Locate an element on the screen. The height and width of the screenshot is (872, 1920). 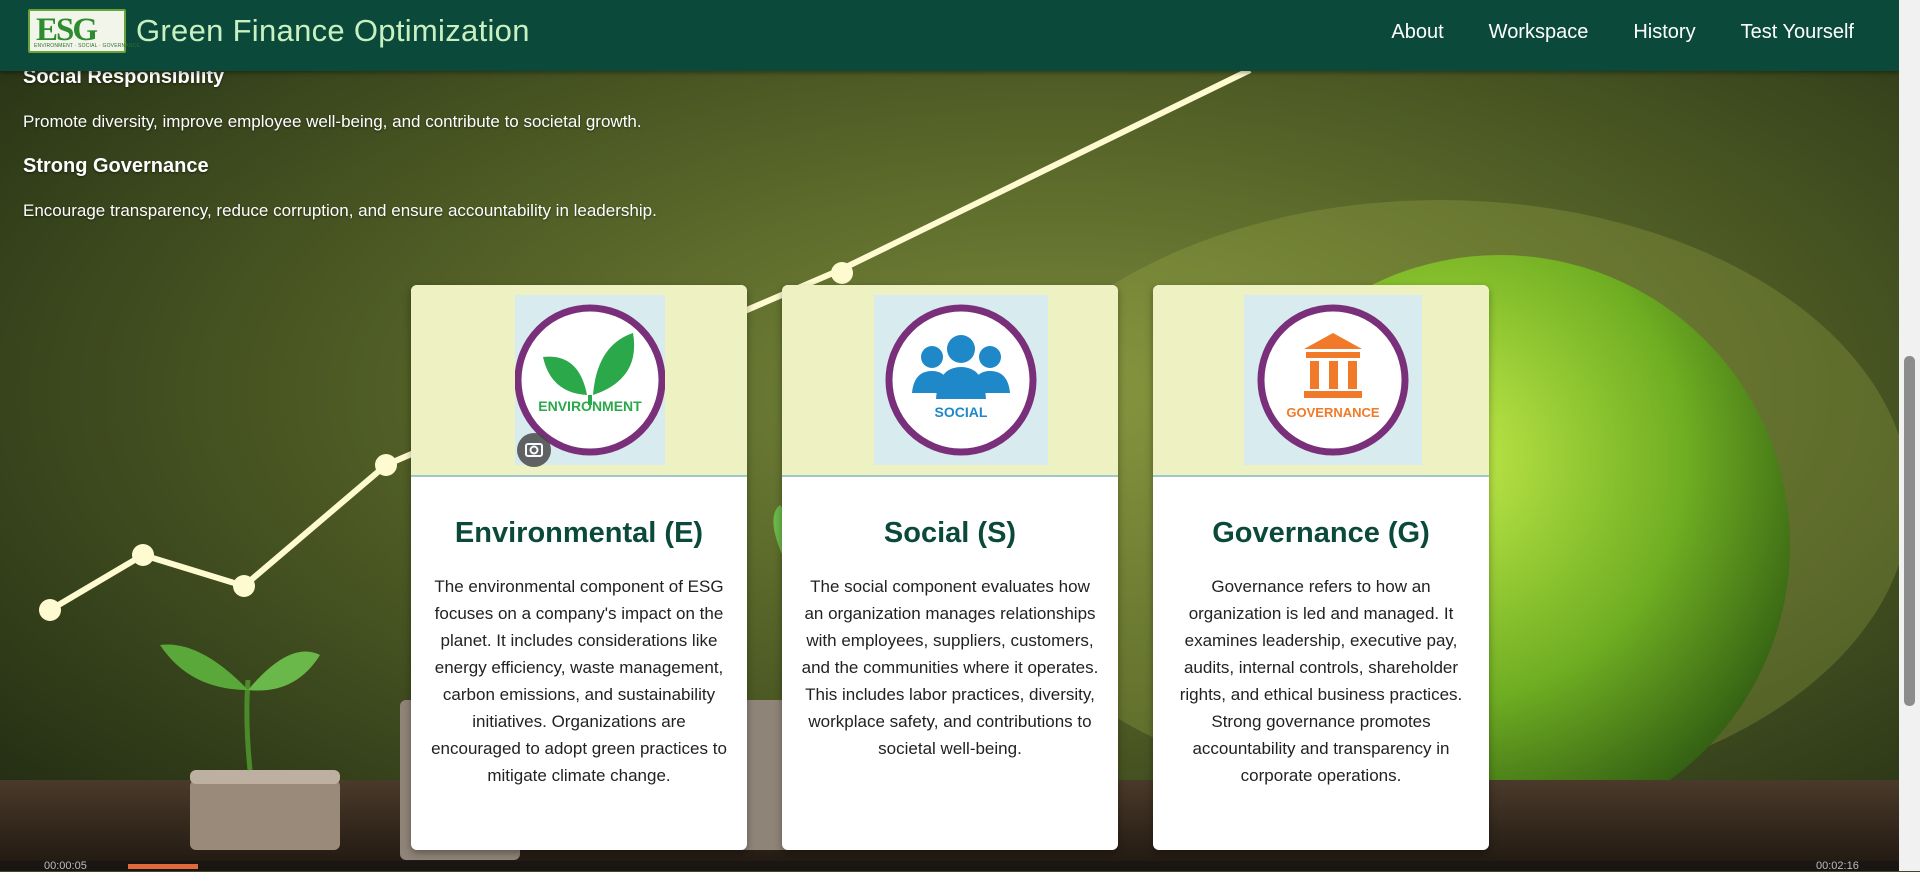
video-time-elapsed: 00:00:05 is located at coordinates (65, 866).